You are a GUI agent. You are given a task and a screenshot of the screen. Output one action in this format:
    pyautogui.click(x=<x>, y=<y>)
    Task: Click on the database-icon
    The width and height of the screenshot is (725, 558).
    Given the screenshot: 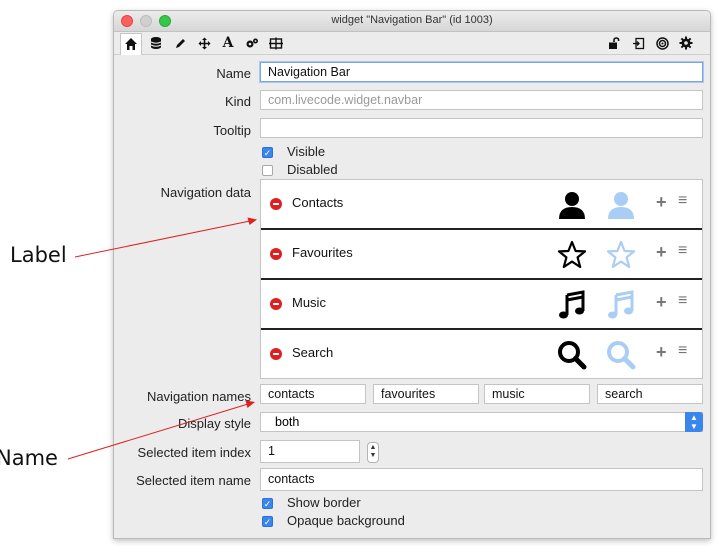 What is the action you would take?
    pyautogui.click(x=156, y=43)
    